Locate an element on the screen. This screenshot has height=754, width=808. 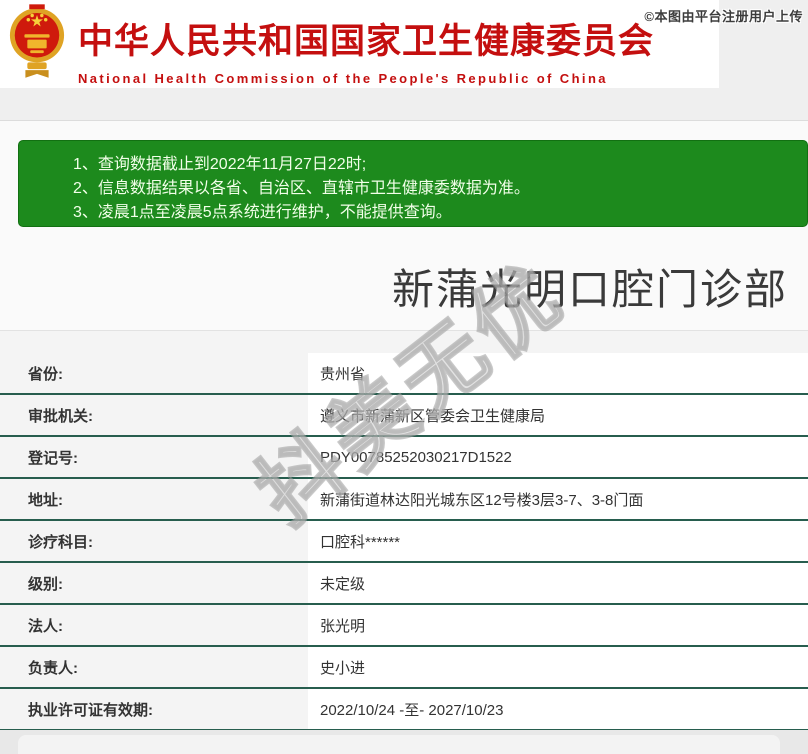
table-row-person-in-charge: 负责人: 史小进 is located at coordinates (404, 668).